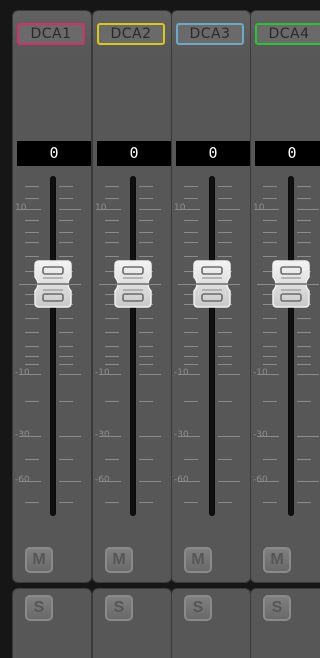 Image resolution: width=320 pixels, height=658 pixels. I want to click on dca-name-label: DCA1, so click(51, 34).